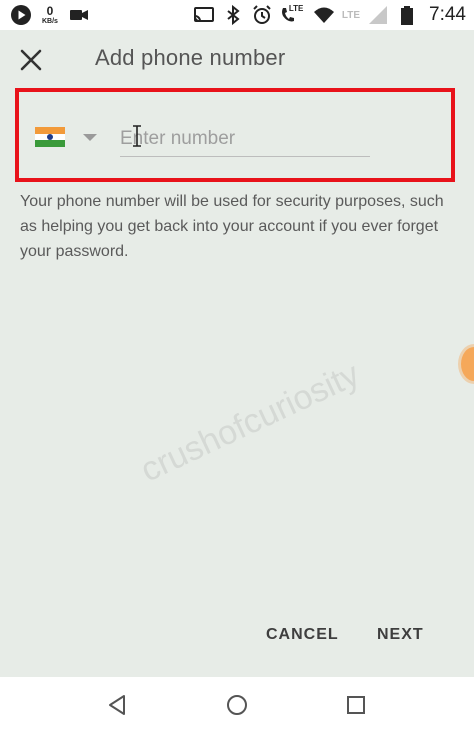 The width and height of the screenshot is (474, 733). I want to click on status-bar: 0 KB/s LTE LTE 7:44, so click(237, 15).